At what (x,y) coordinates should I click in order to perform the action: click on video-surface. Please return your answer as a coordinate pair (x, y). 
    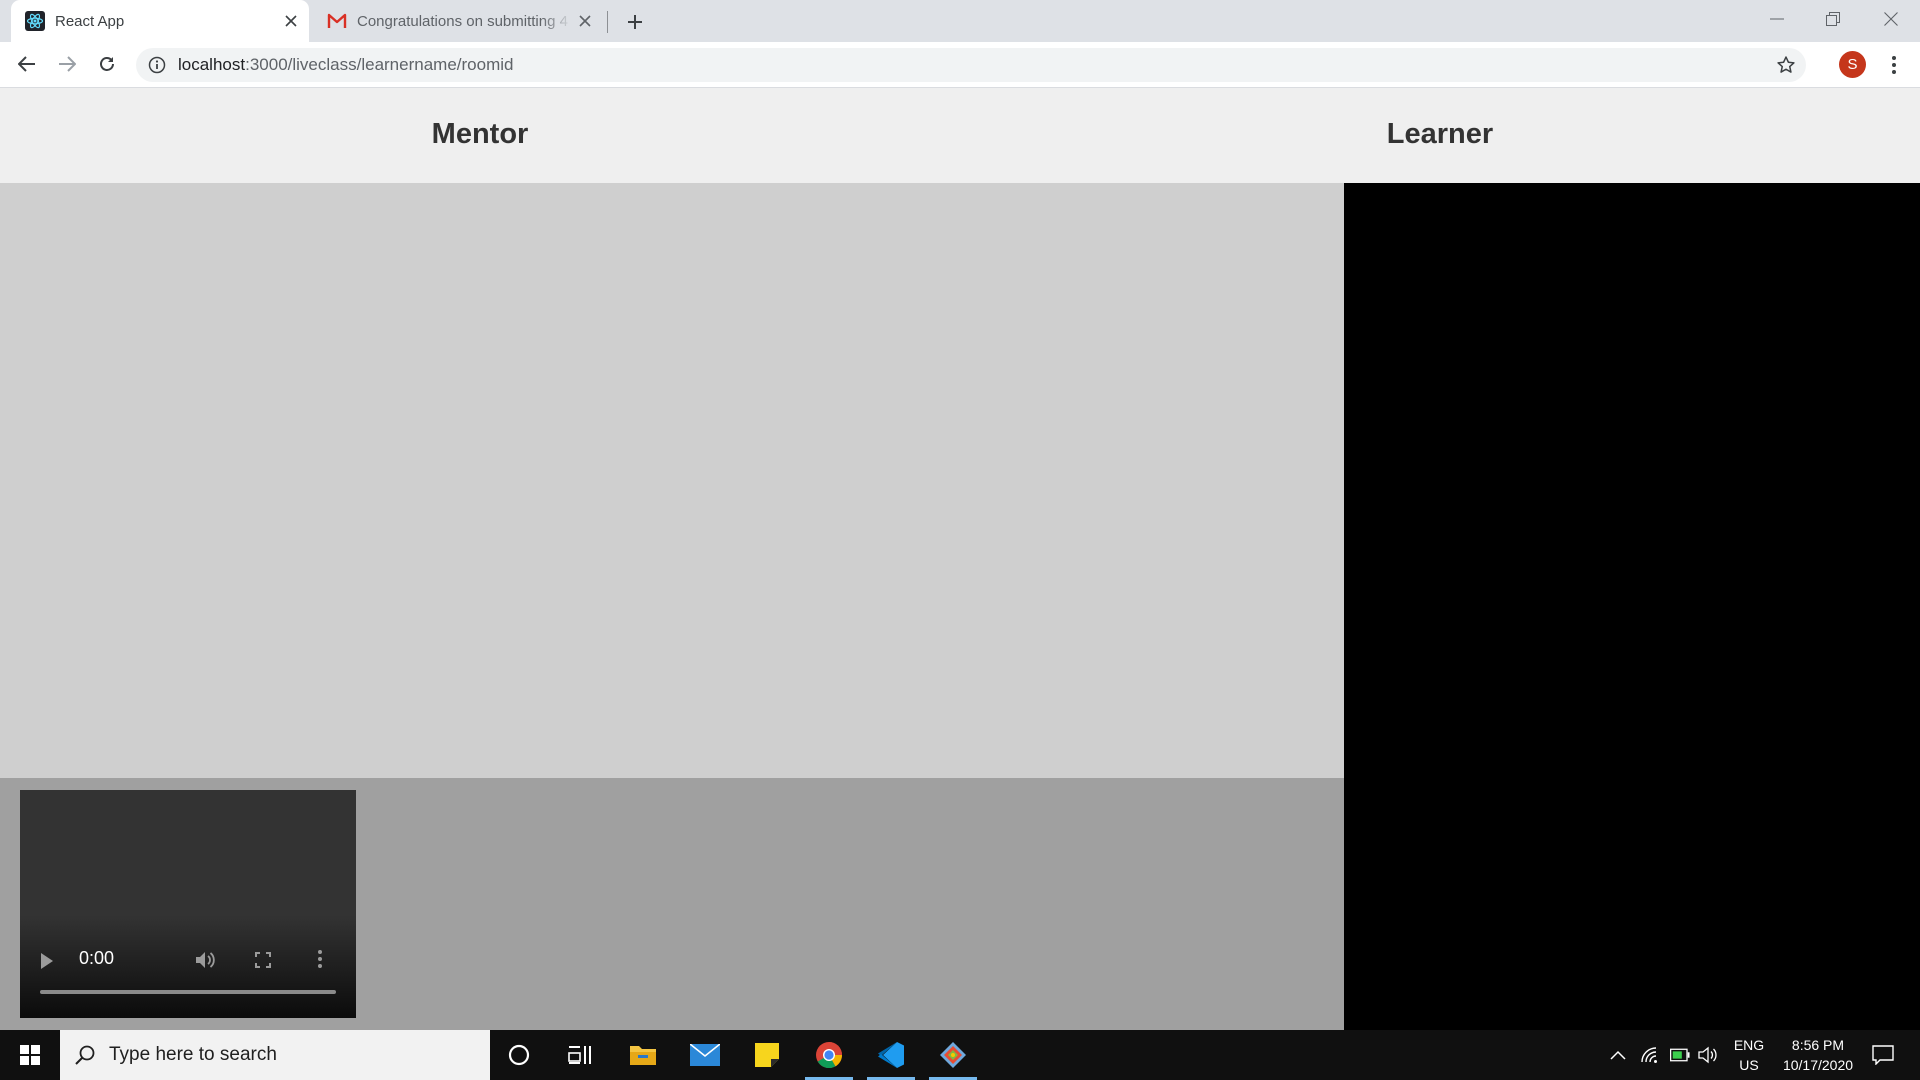
    Looking at the image, I should click on (188, 904).